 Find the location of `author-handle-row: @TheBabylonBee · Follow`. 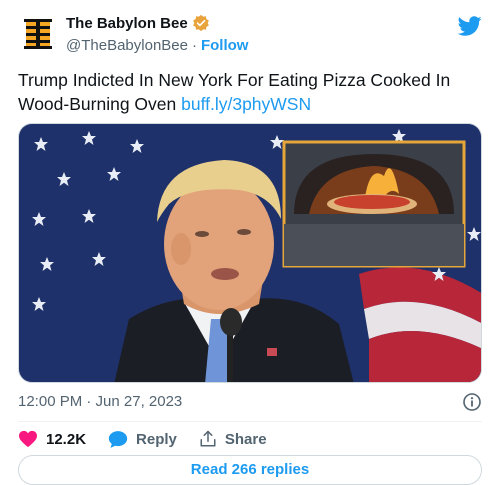

author-handle-row: @TheBabylonBee · Follow is located at coordinates (157, 45).